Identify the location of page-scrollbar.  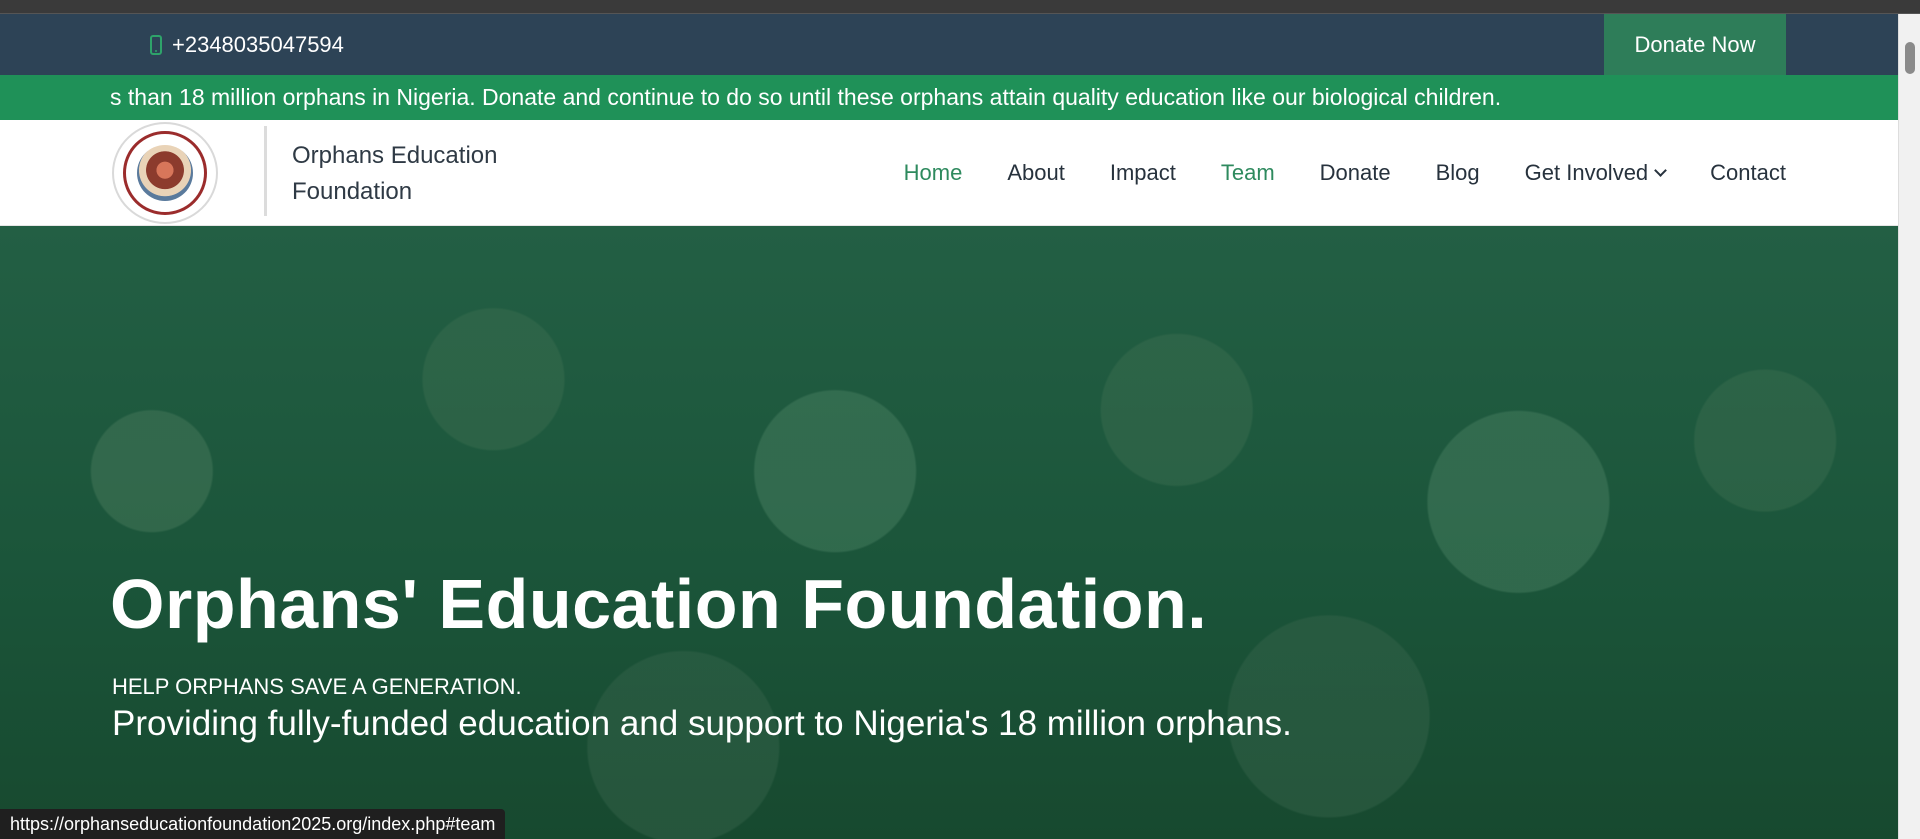
(1909, 426).